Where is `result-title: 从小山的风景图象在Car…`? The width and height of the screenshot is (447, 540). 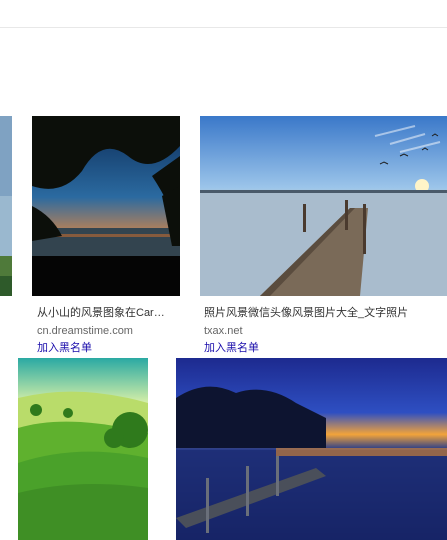
result-title: 从小山的风景图象在Car… is located at coordinates (108, 313).